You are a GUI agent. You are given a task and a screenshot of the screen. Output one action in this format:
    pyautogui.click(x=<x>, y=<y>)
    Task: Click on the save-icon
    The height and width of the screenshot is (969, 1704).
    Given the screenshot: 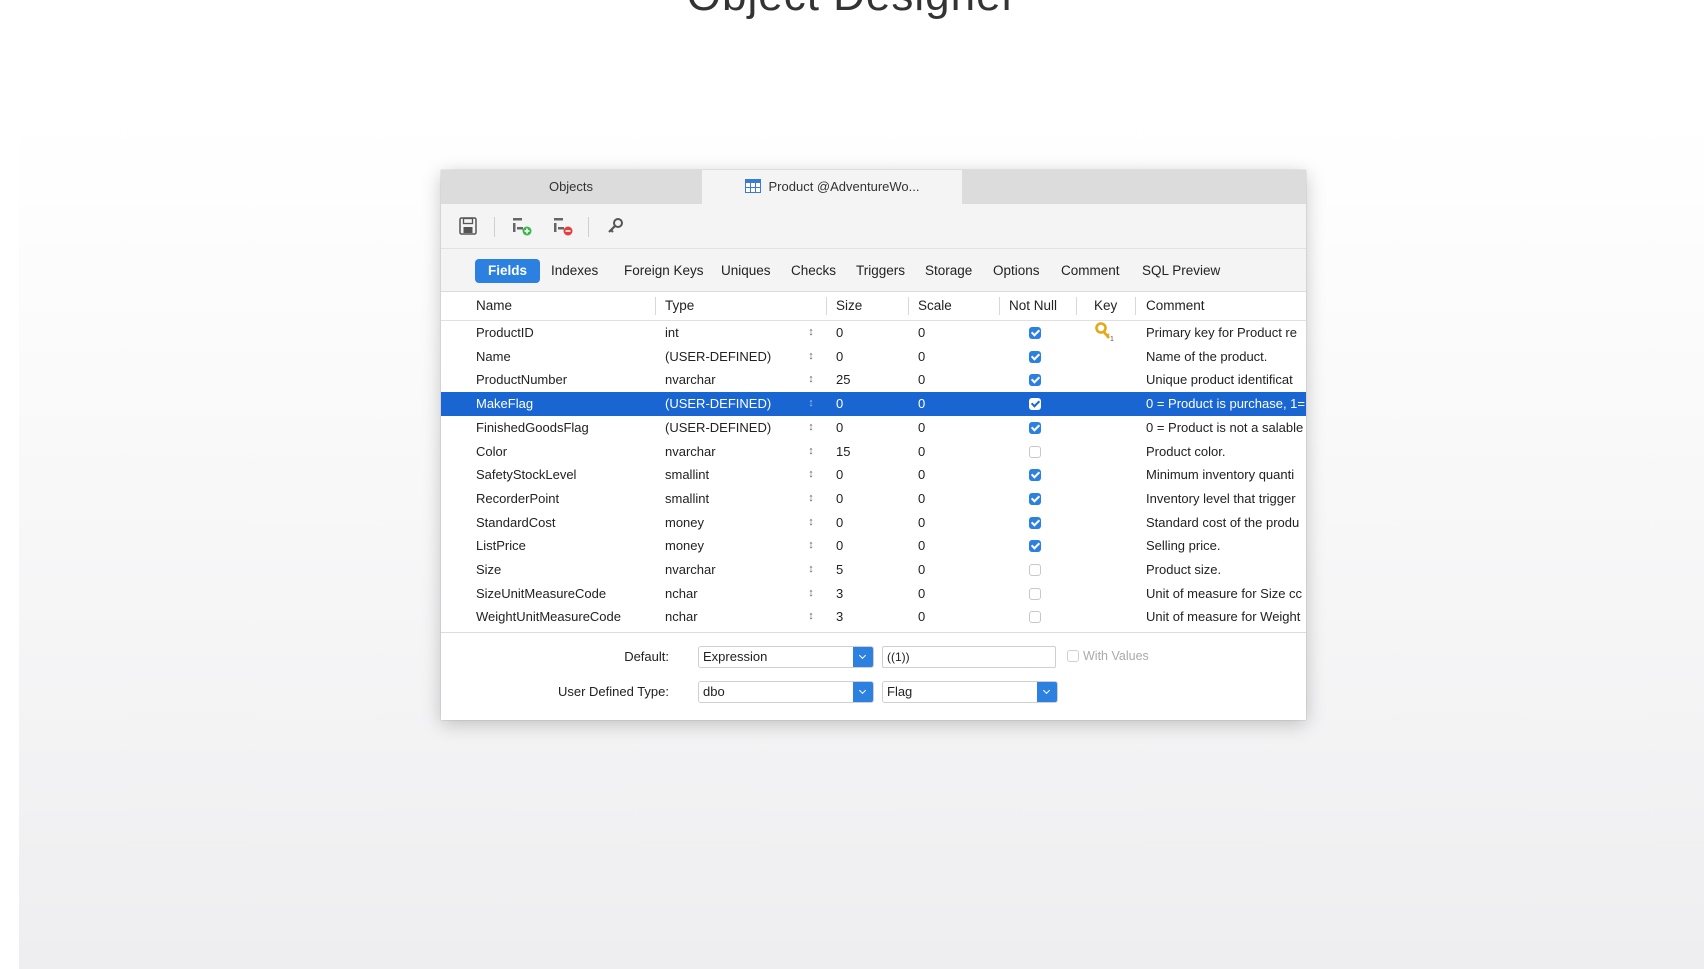 What is the action you would take?
    pyautogui.click(x=468, y=226)
    